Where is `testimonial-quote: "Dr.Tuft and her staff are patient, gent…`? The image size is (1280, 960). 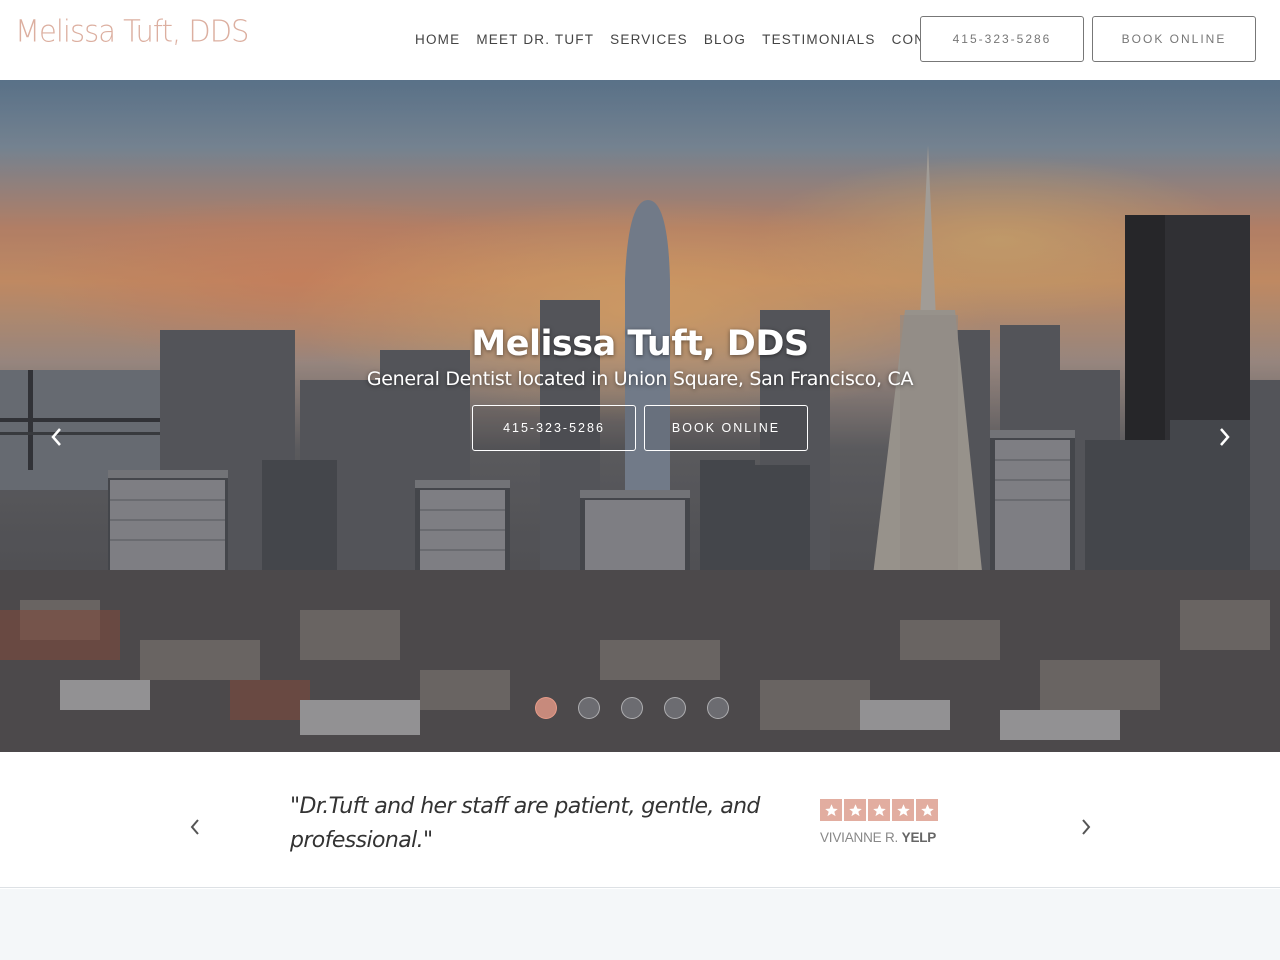 testimonial-quote: "Dr.Tuft and her staff are patient, gent… is located at coordinates (525, 823).